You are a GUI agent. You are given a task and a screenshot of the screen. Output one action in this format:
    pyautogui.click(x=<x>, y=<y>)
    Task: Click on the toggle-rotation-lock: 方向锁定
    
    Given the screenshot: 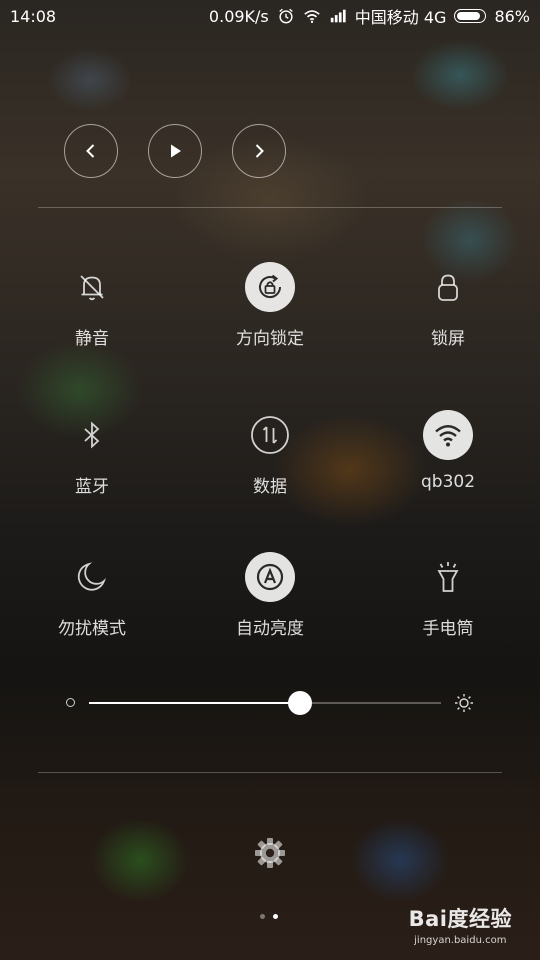 What is the action you would take?
    pyautogui.click(x=270, y=305)
    